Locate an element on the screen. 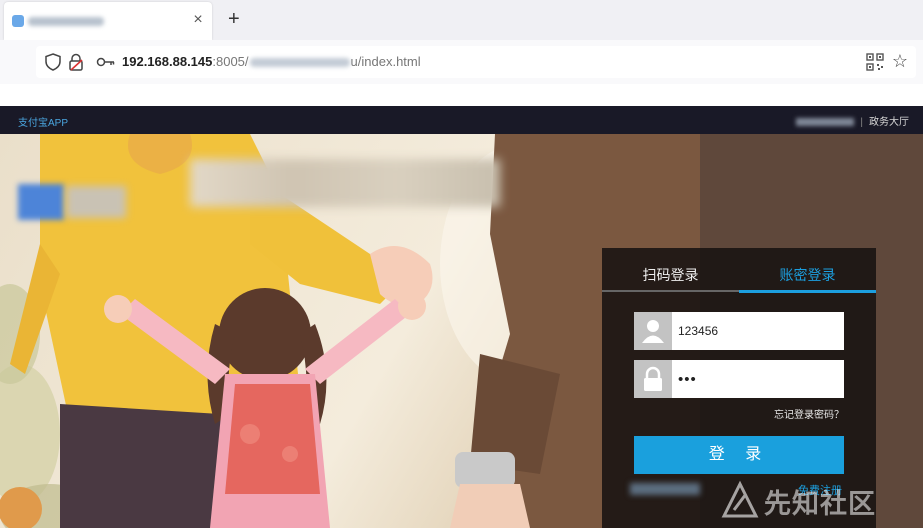  watermark-text: 先知社区 is located at coordinates (820, 504).